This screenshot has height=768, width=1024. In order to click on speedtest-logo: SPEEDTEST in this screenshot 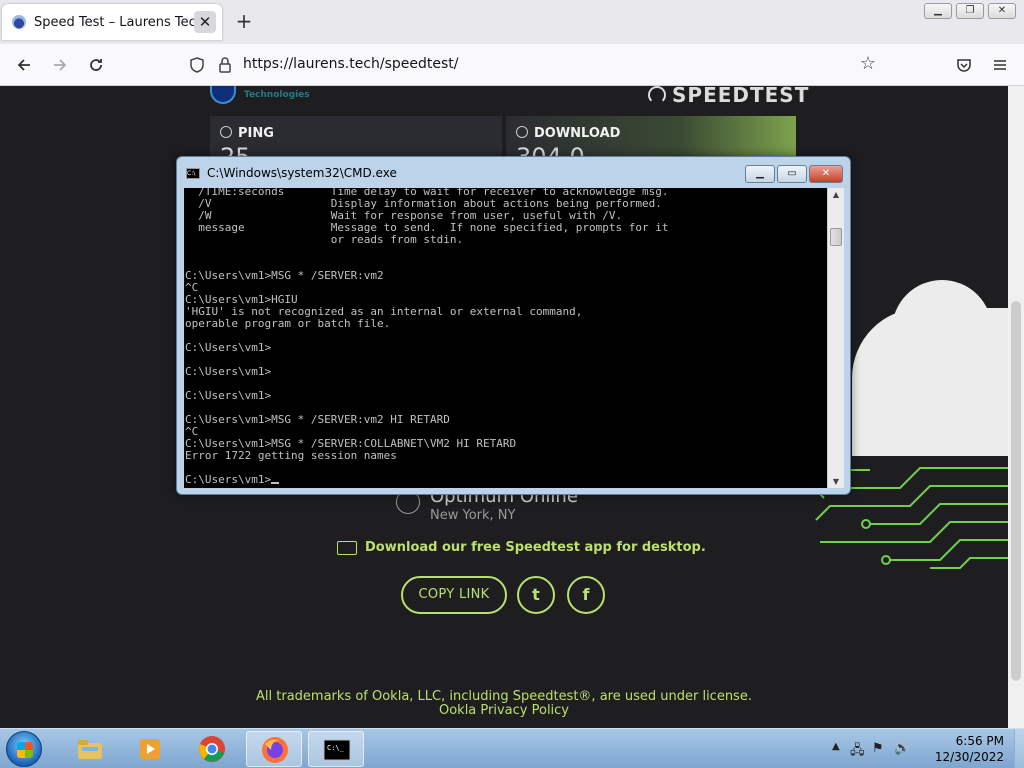, I will do `click(728, 96)`.